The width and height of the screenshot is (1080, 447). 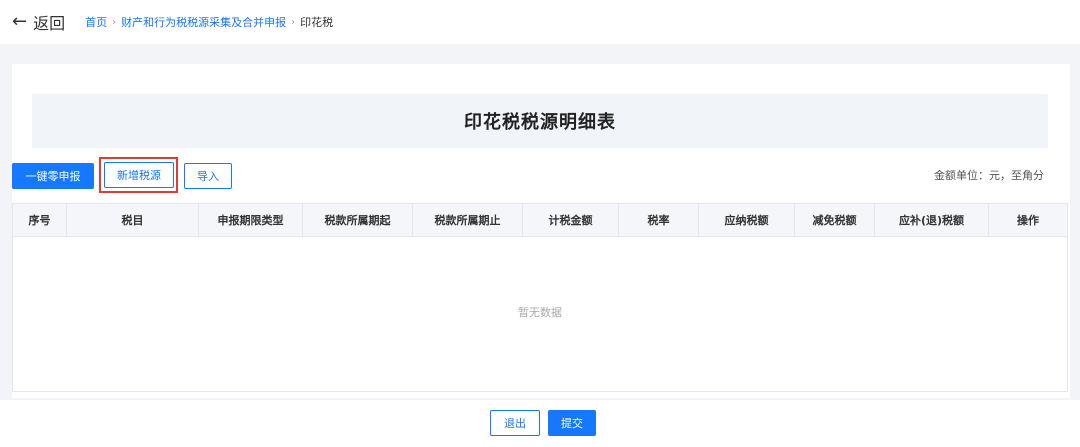 I want to click on add-tax-source-button: 新增税源, so click(x=139, y=175).